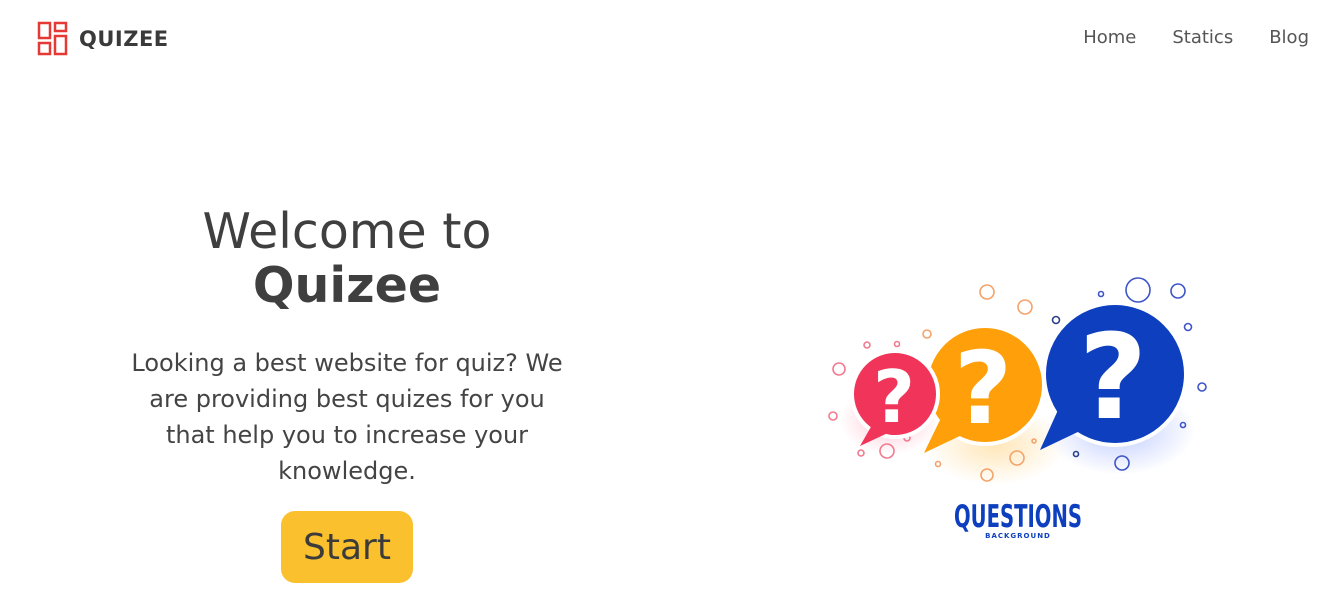 The height and width of the screenshot is (599, 1337). I want to click on brand-name: QUIZEE, so click(124, 39).